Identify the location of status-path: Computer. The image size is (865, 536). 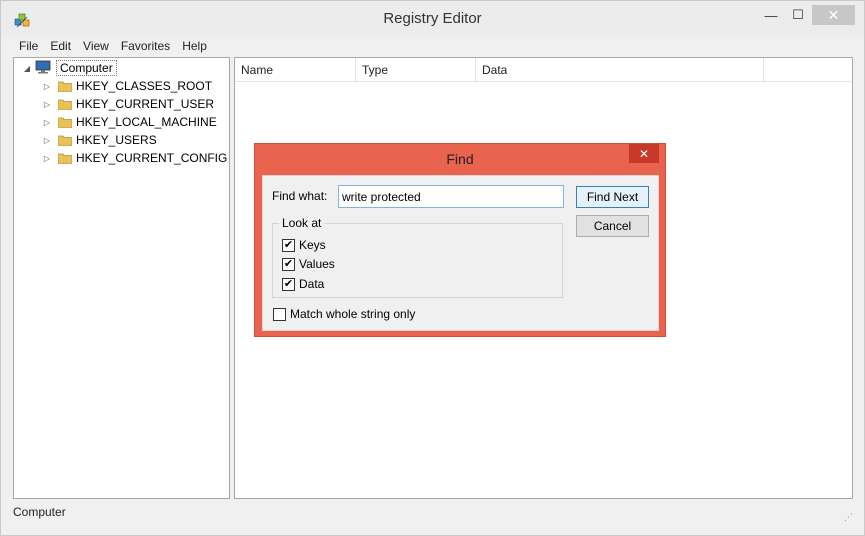
(39, 512).